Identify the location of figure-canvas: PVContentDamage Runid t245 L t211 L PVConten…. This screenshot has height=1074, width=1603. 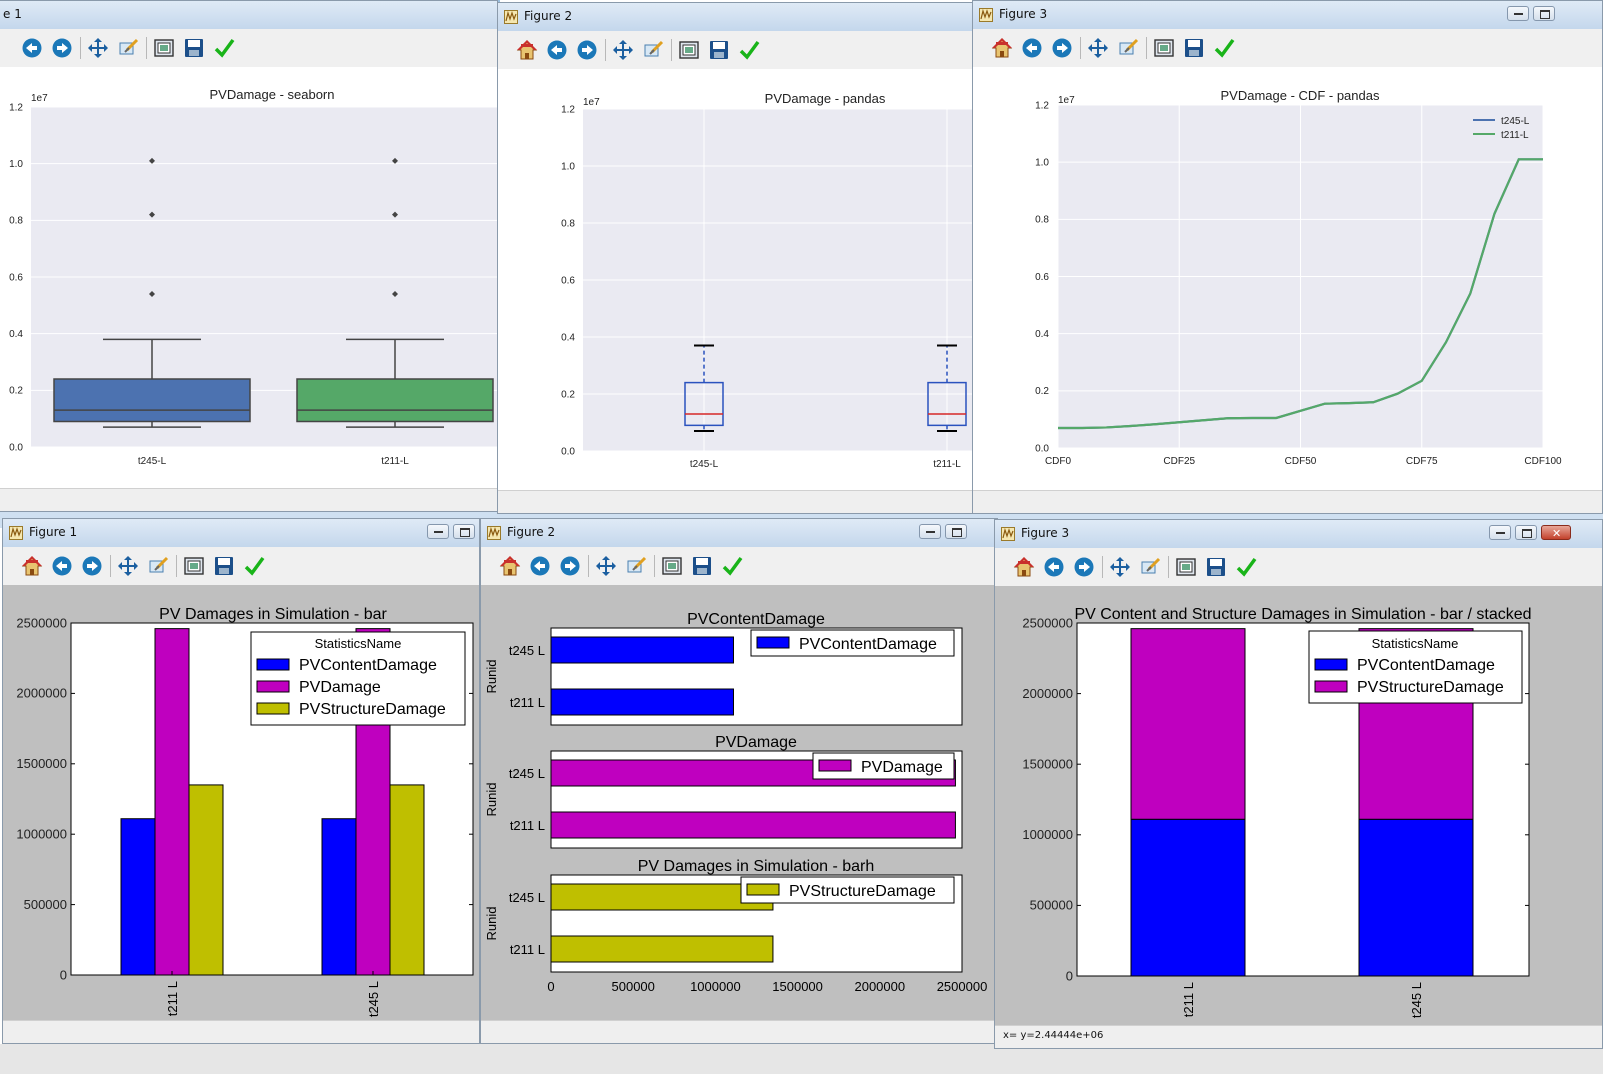
(739, 803).